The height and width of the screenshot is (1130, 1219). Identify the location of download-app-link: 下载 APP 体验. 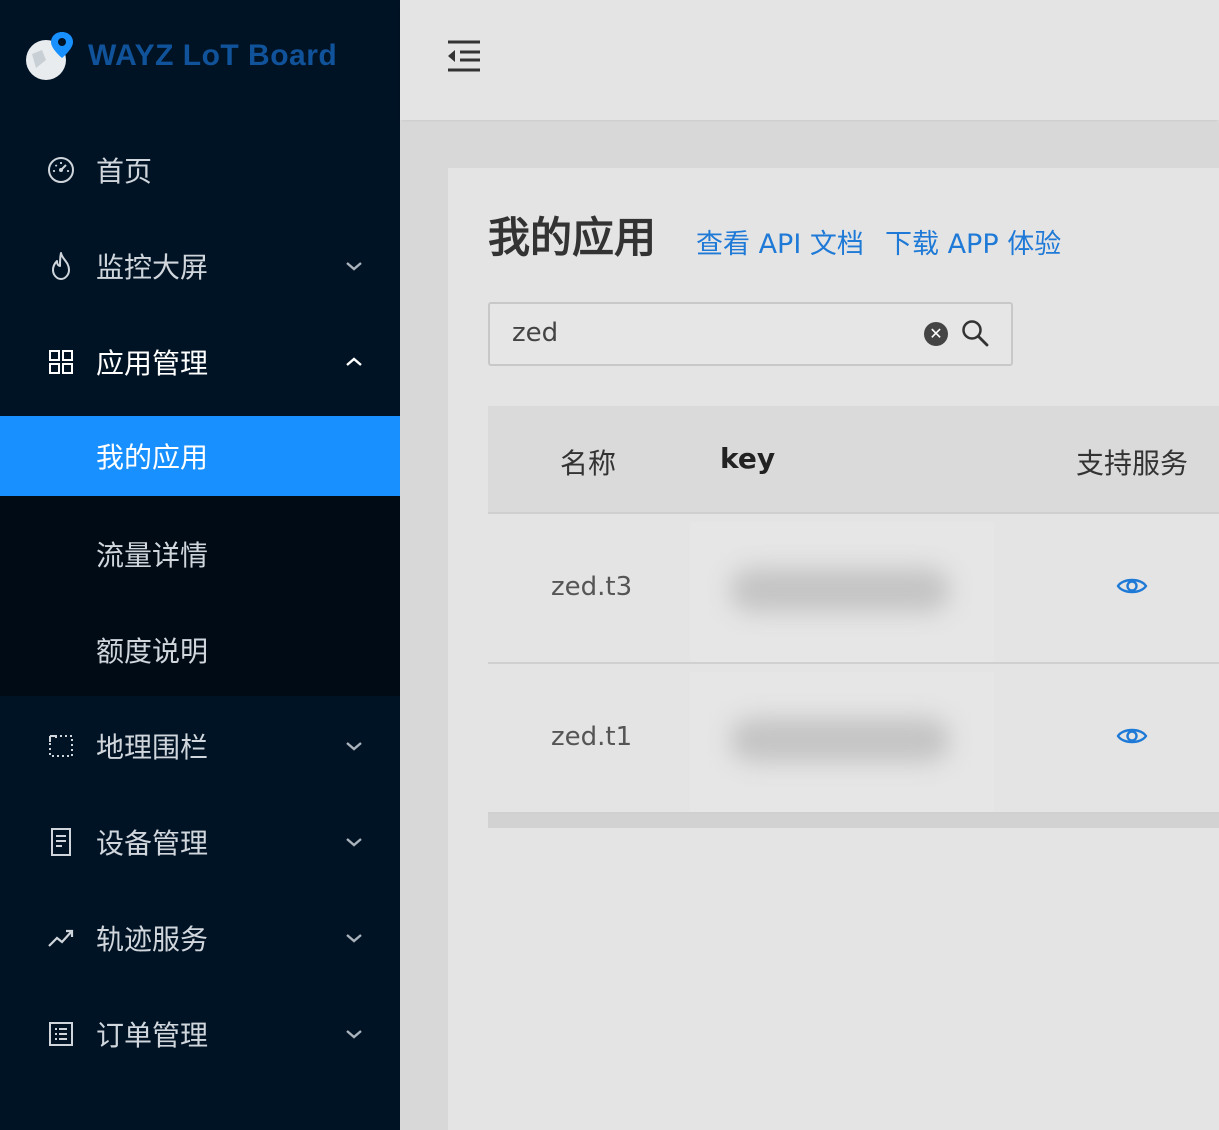
(973, 241).